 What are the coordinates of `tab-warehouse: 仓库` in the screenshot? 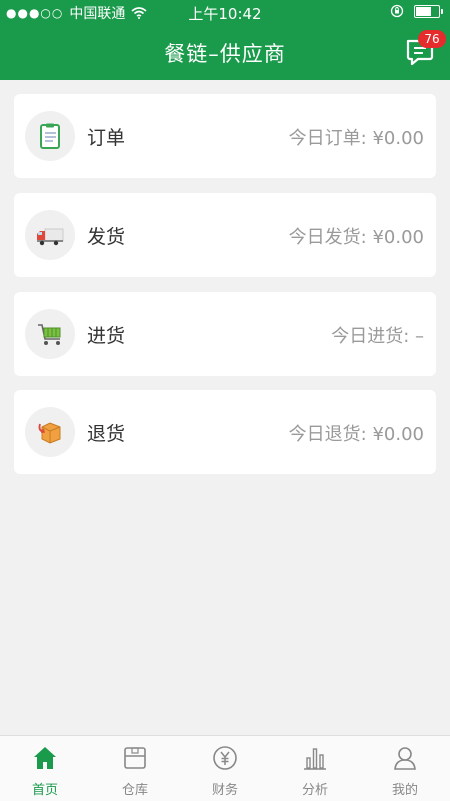 It's located at (135, 768).